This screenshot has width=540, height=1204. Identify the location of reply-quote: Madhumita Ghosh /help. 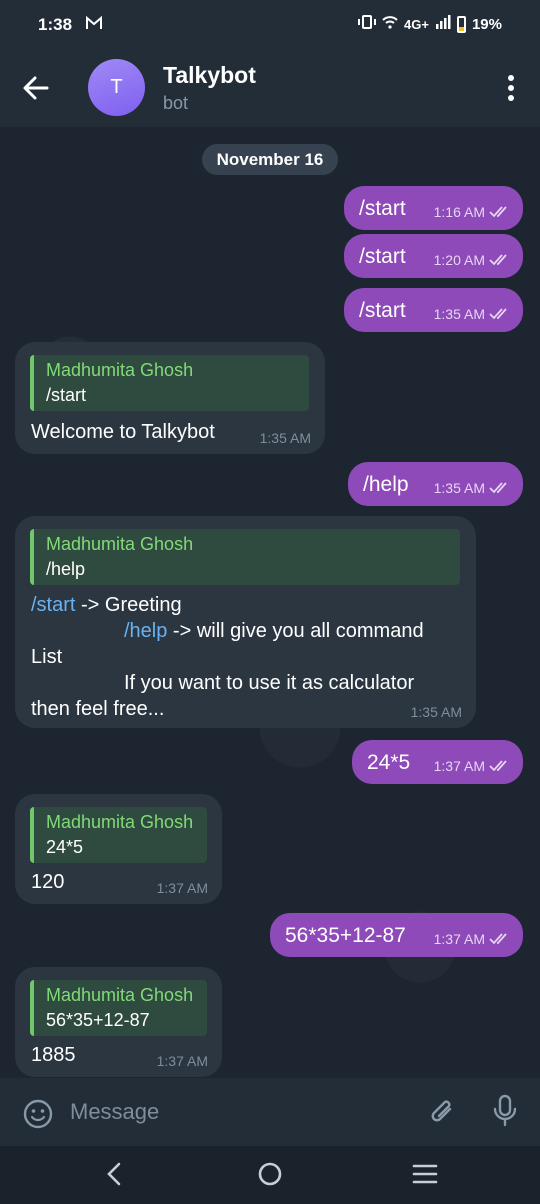
(245, 557).